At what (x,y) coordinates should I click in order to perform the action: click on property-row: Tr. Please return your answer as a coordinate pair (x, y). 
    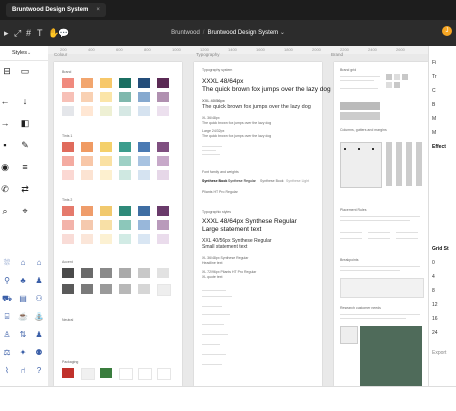
    Looking at the image, I should click on (434, 77).